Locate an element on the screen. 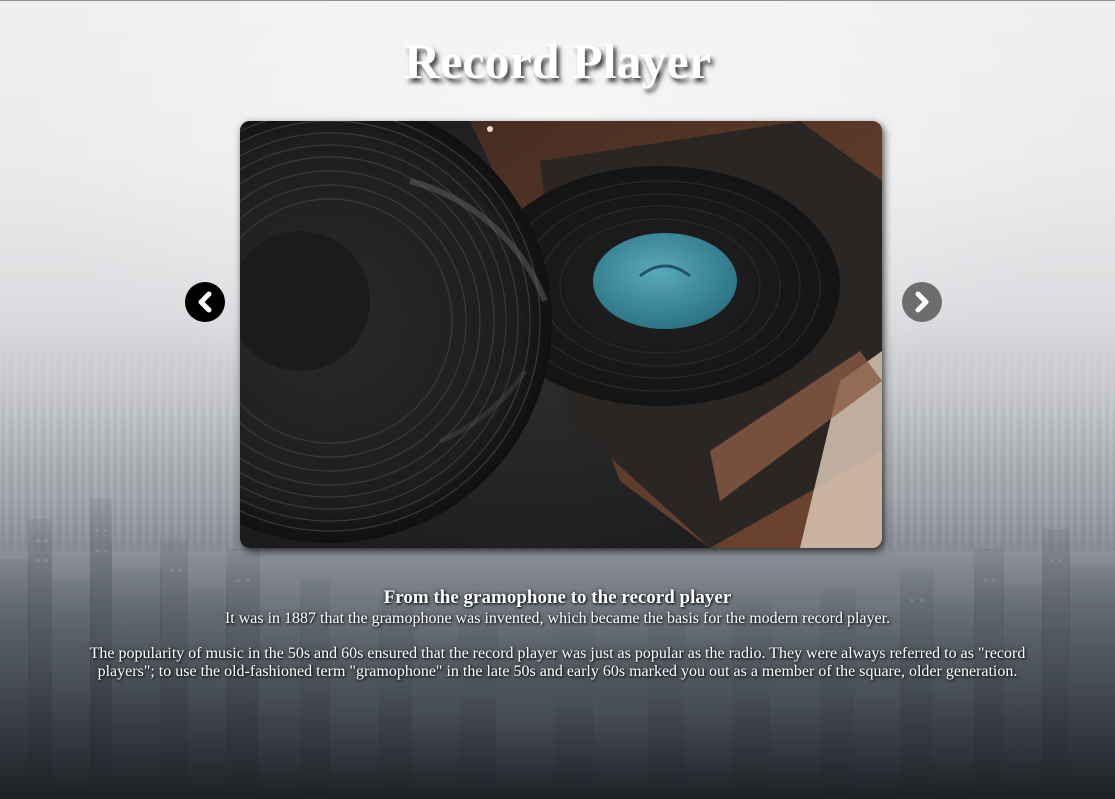 The width and height of the screenshot is (1115, 799). chevron-left-icon is located at coordinates (205, 302).